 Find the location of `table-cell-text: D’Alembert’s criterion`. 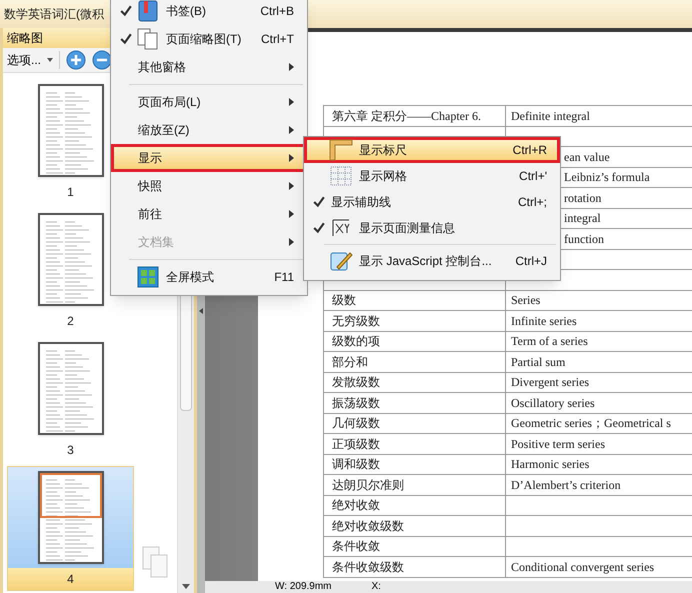

table-cell-text: D’Alembert’s criterion is located at coordinates (566, 485).